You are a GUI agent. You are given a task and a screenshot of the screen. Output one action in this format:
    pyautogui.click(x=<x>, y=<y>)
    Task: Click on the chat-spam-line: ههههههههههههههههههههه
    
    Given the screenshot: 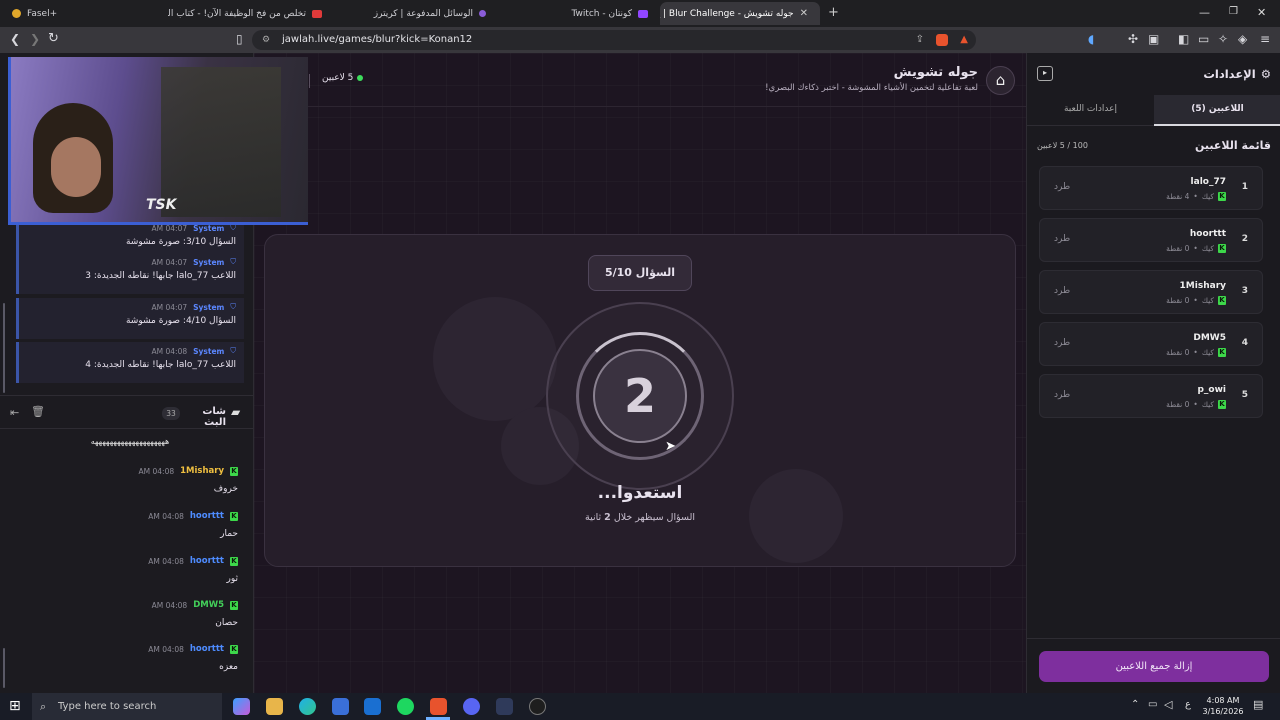 What is the action you would take?
    pyautogui.click(x=130, y=441)
    